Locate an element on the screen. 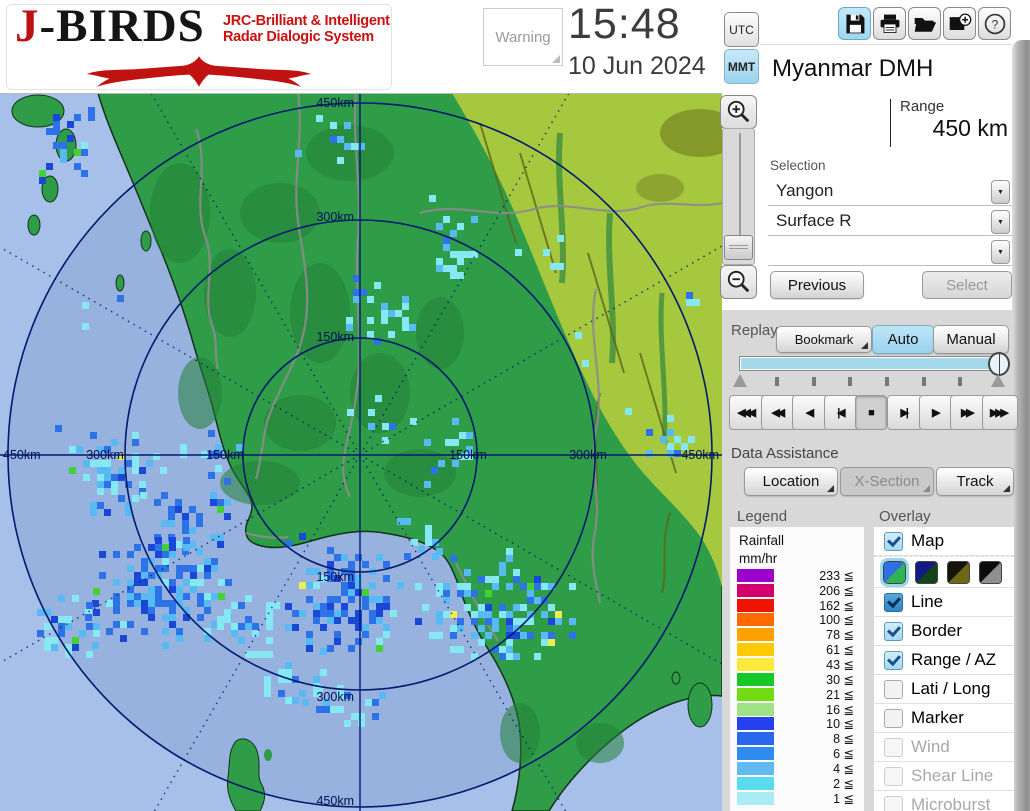 The height and width of the screenshot is (811, 1030). step-back-button: |◀ is located at coordinates (841, 412).